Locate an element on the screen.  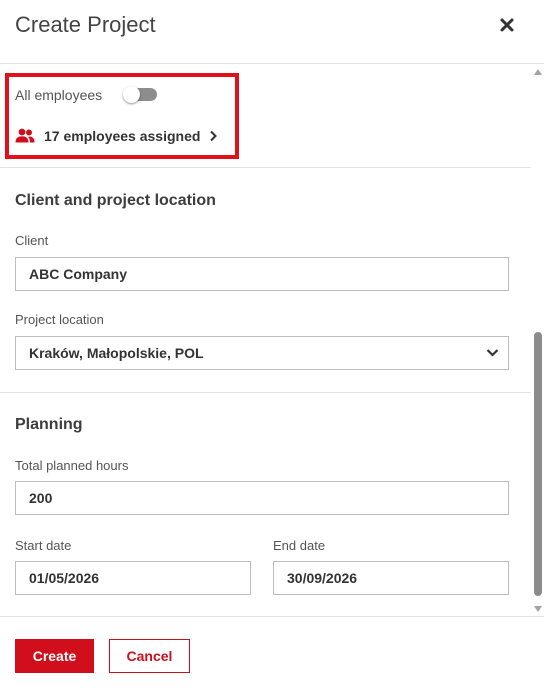
chevron-right-icon is located at coordinates (214, 136).